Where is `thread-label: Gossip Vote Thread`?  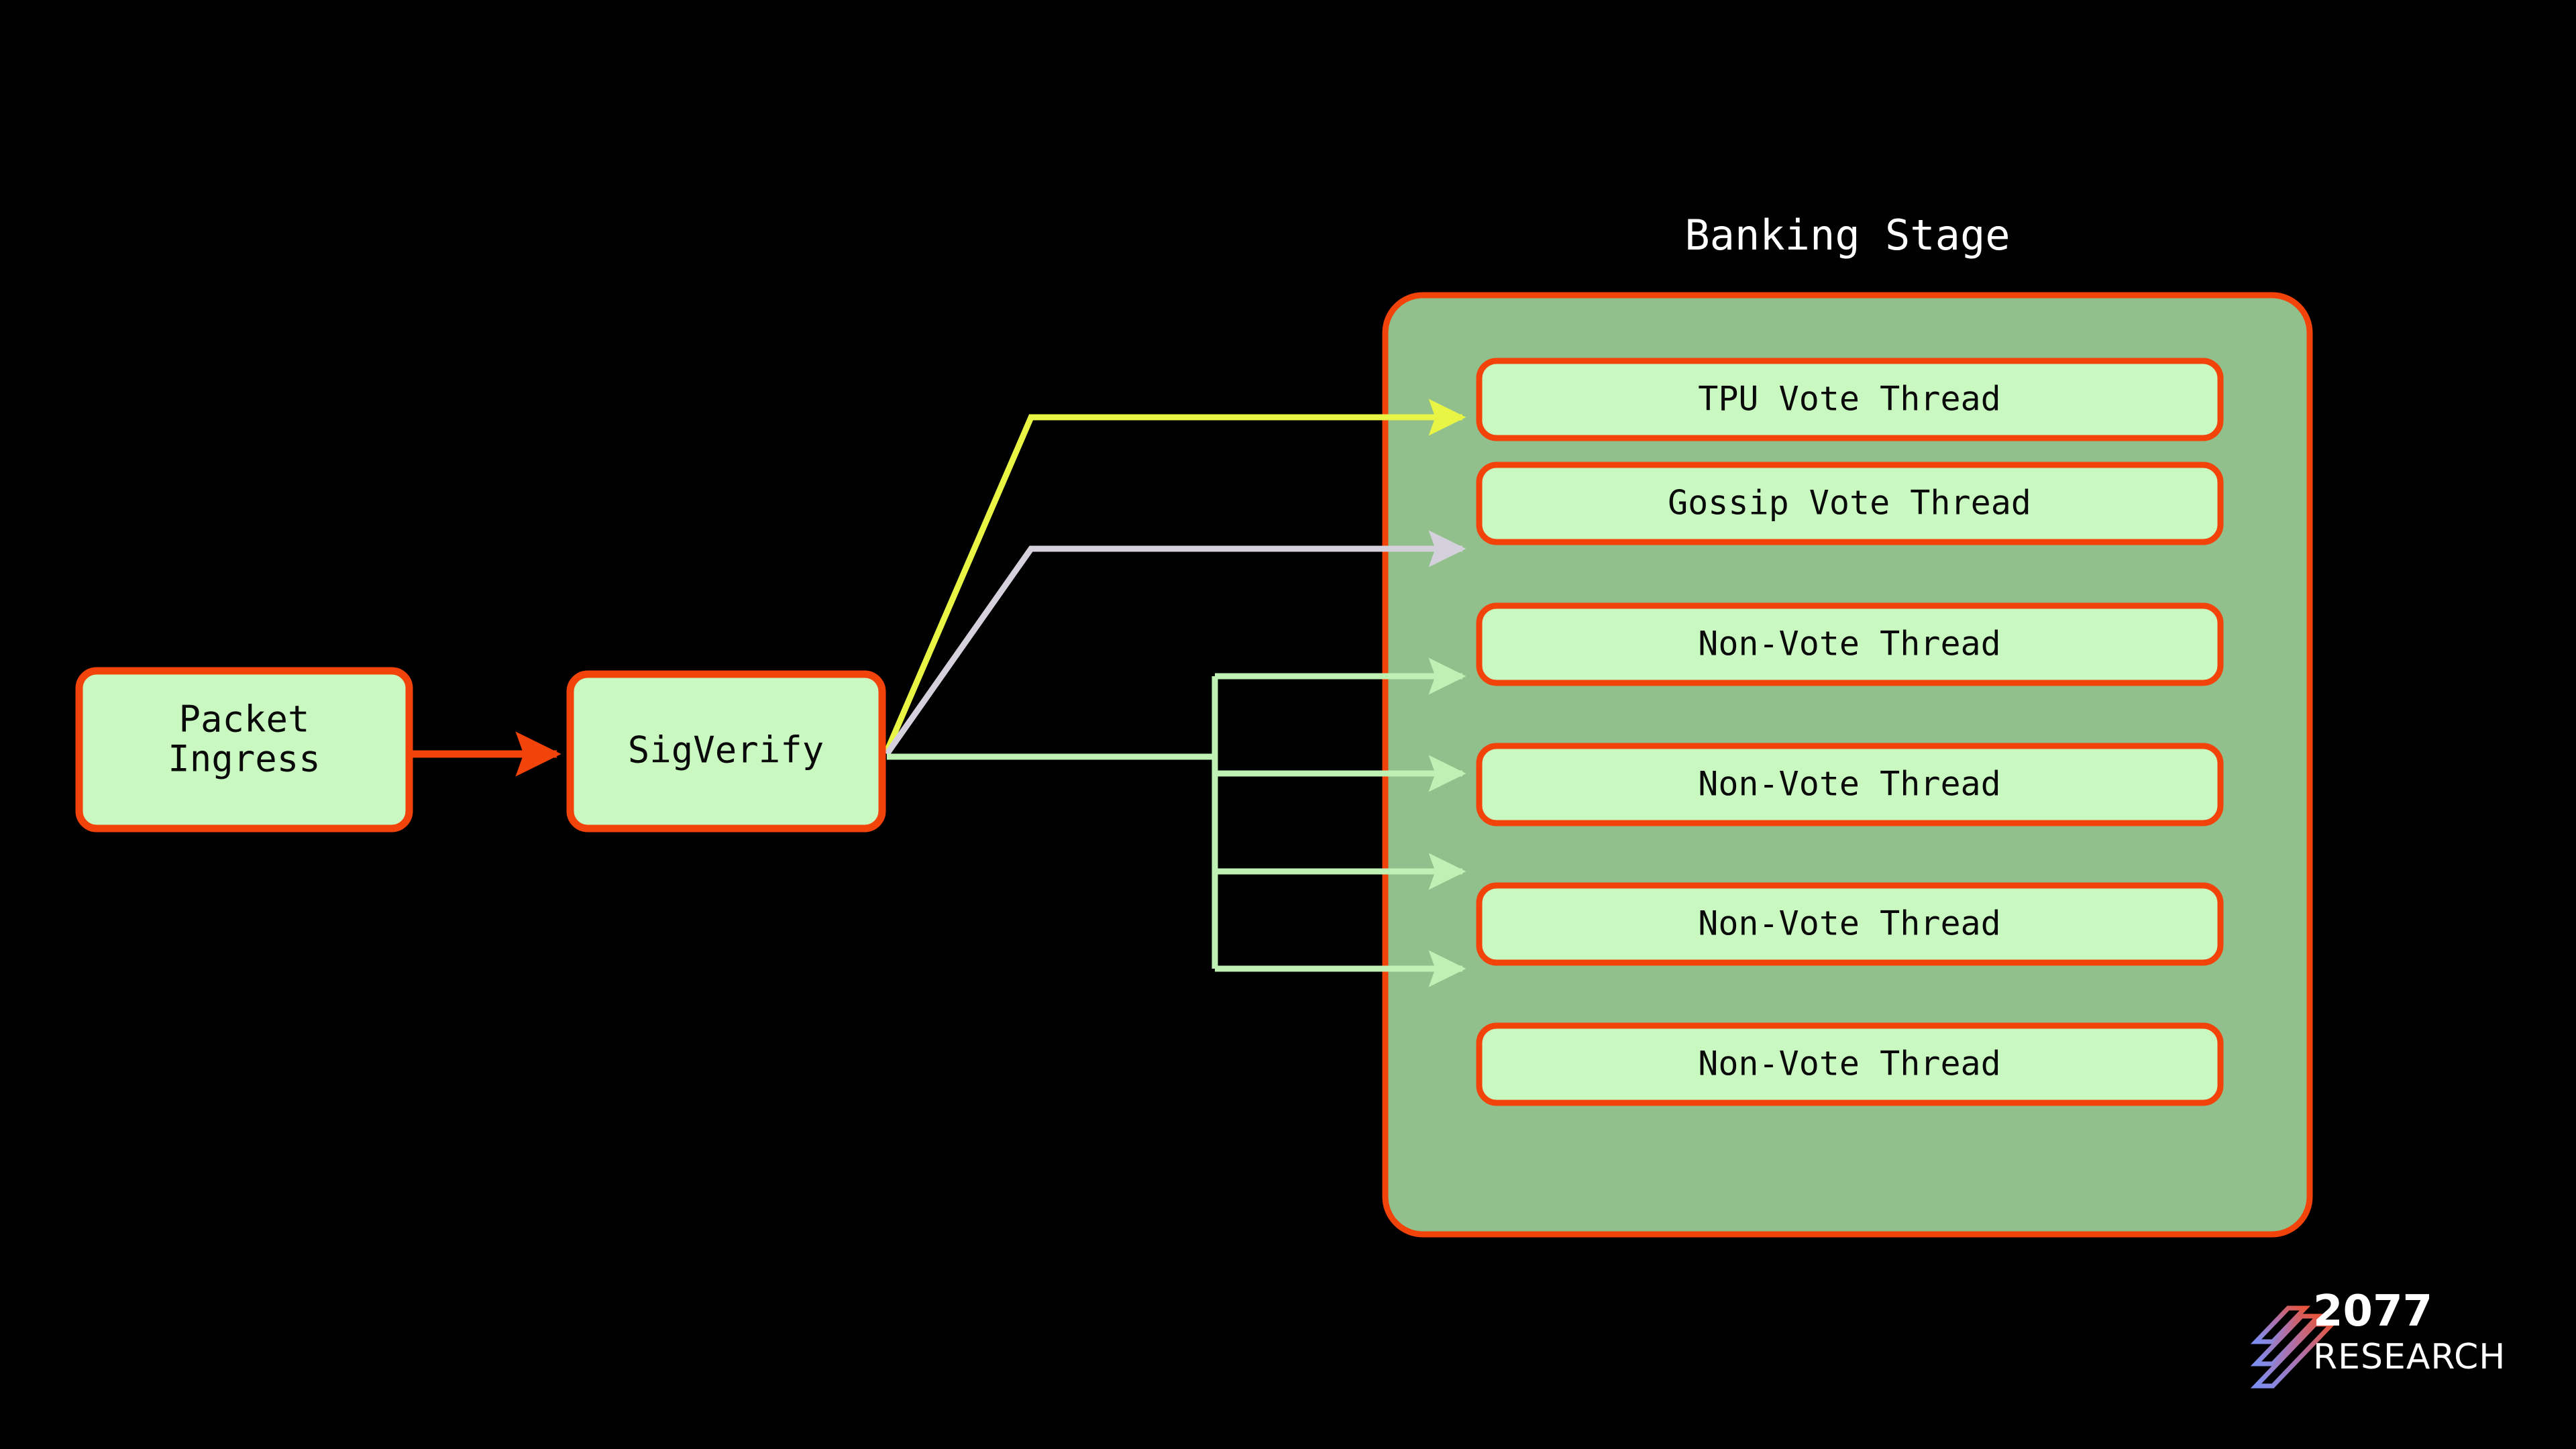
thread-label: Gossip Vote Thread is located at coordinates (1849, 503).